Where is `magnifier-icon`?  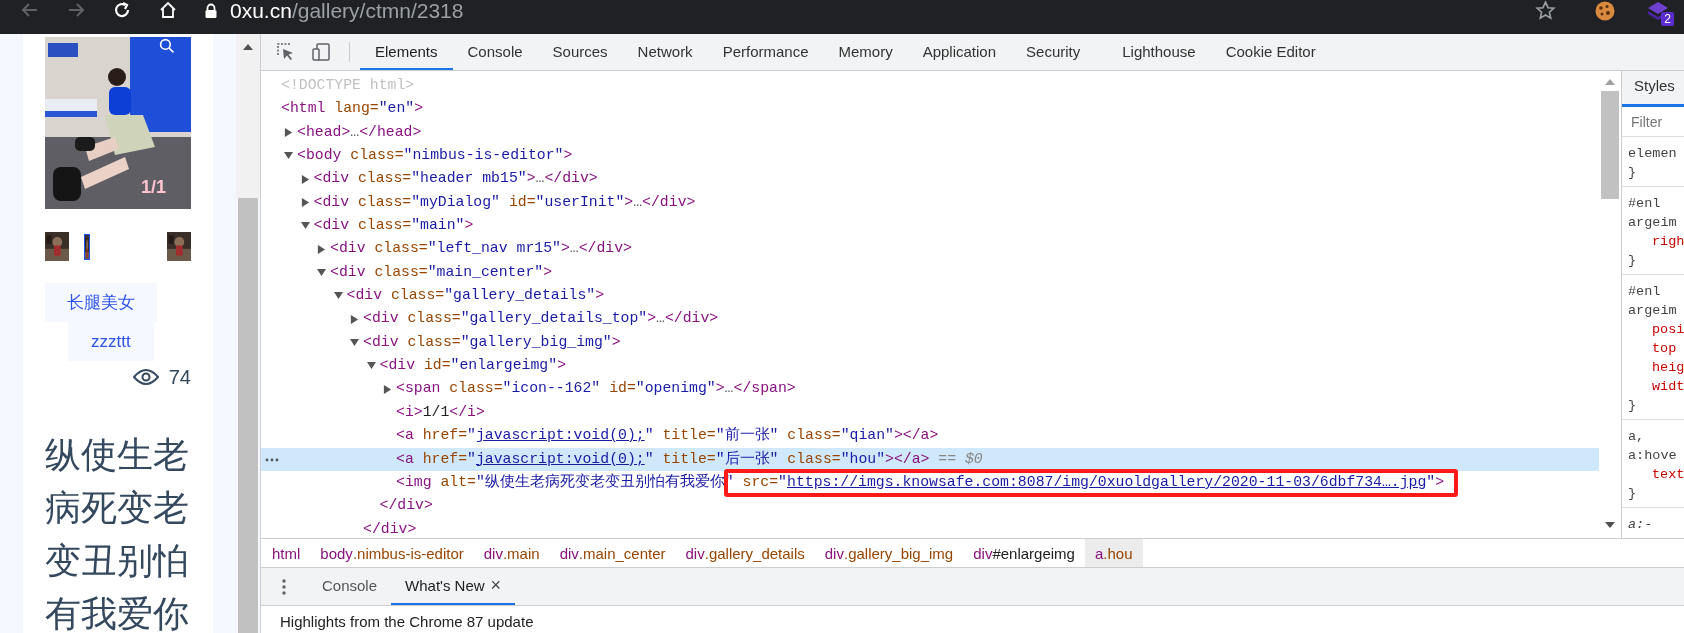 magnifier-icon is located at coordinates (167, 46).